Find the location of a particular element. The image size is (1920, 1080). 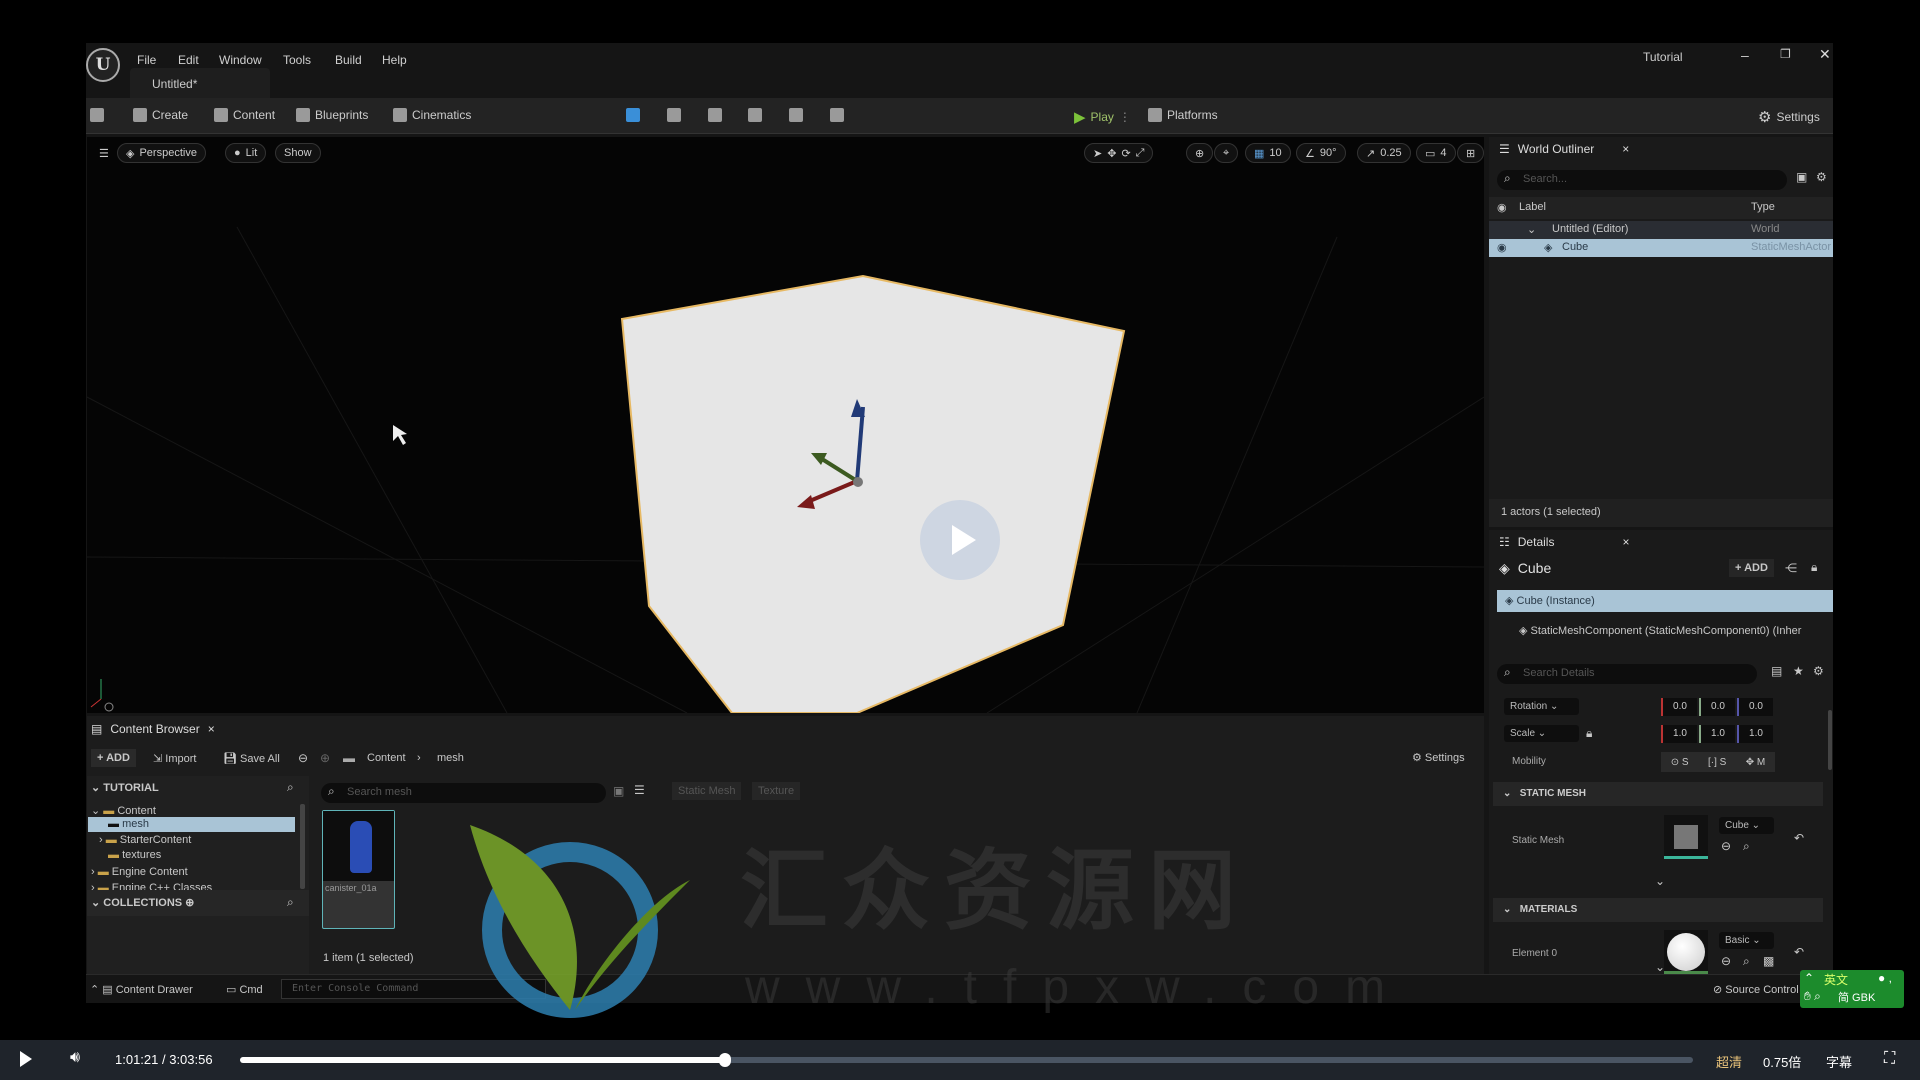

platforms-button: Platforms is located at coordinates (1183, 115).